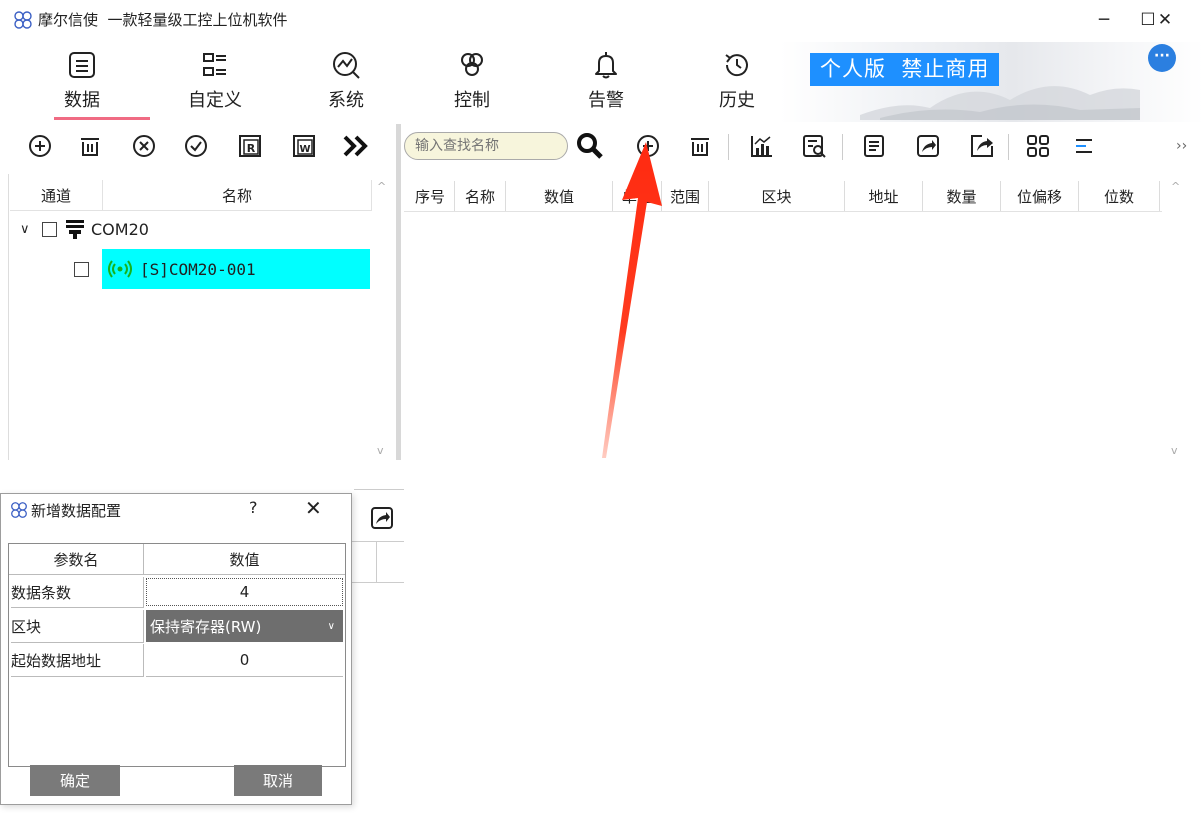  What do you see at coordinates (244, 592) in the screenshot?
I see `data-count-input: 4` at bounding box center [244, 592].